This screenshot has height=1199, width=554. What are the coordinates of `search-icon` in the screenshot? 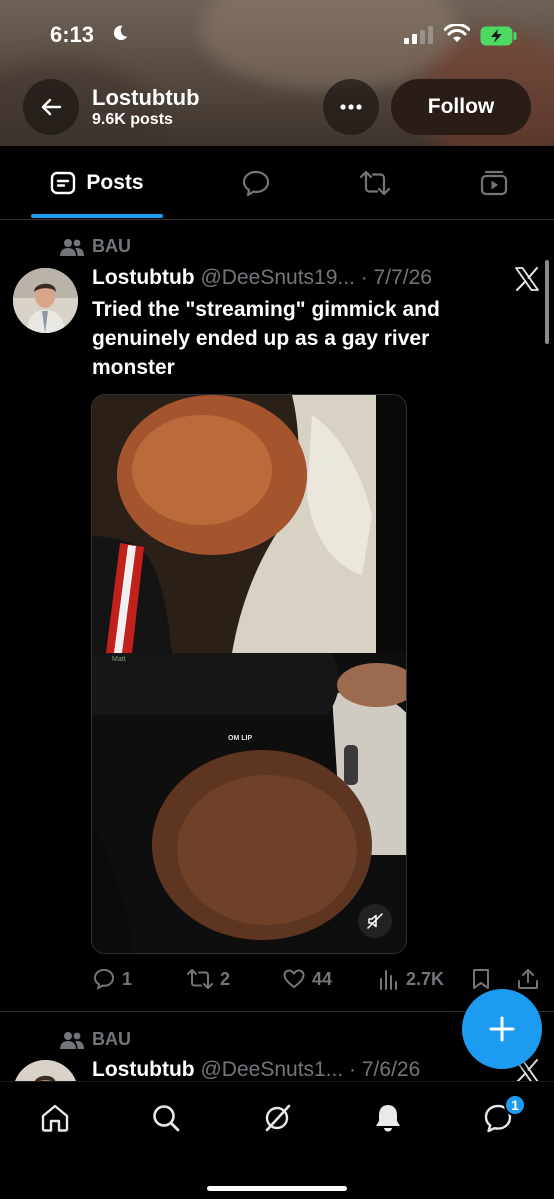 It's located at (166, 1118).